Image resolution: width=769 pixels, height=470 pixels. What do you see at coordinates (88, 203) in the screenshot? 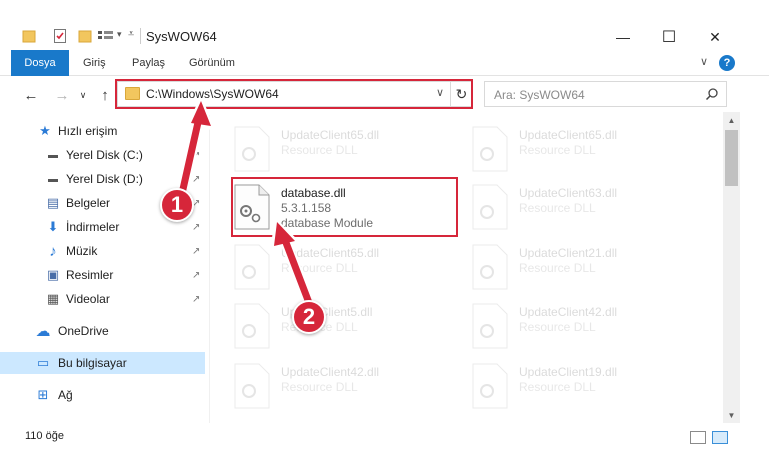
I see `sidebar-item-label: Belgeler` at bounding box center [88, 203].